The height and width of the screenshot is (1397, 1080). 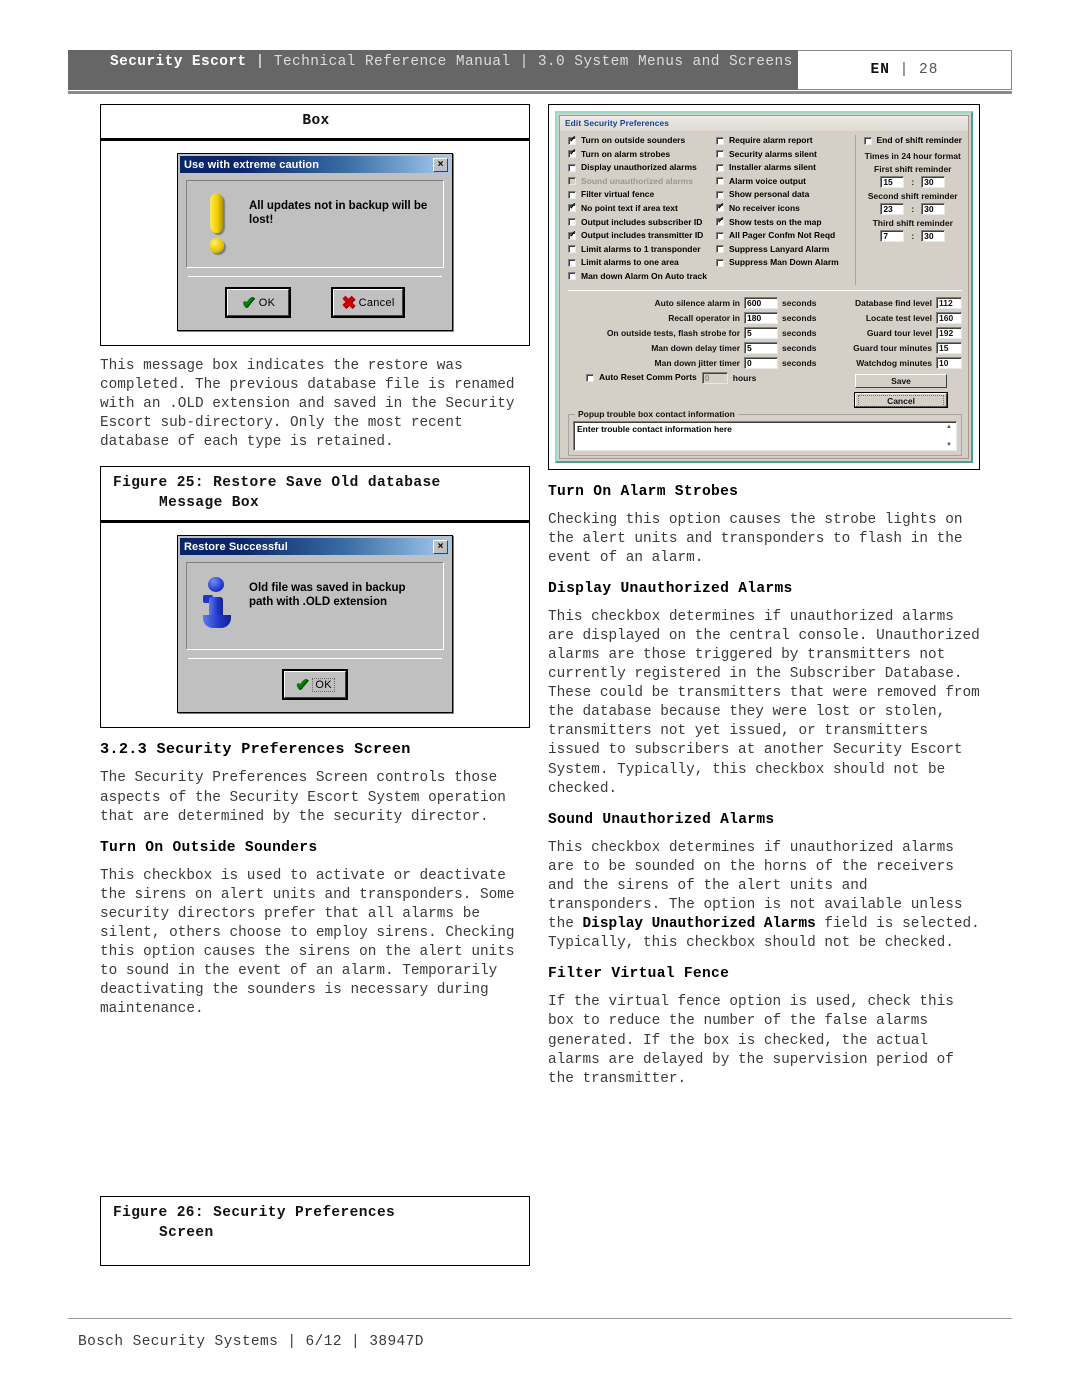 I want to click on cancel-button: ✖ Cancel, so click(x=368, y=302).